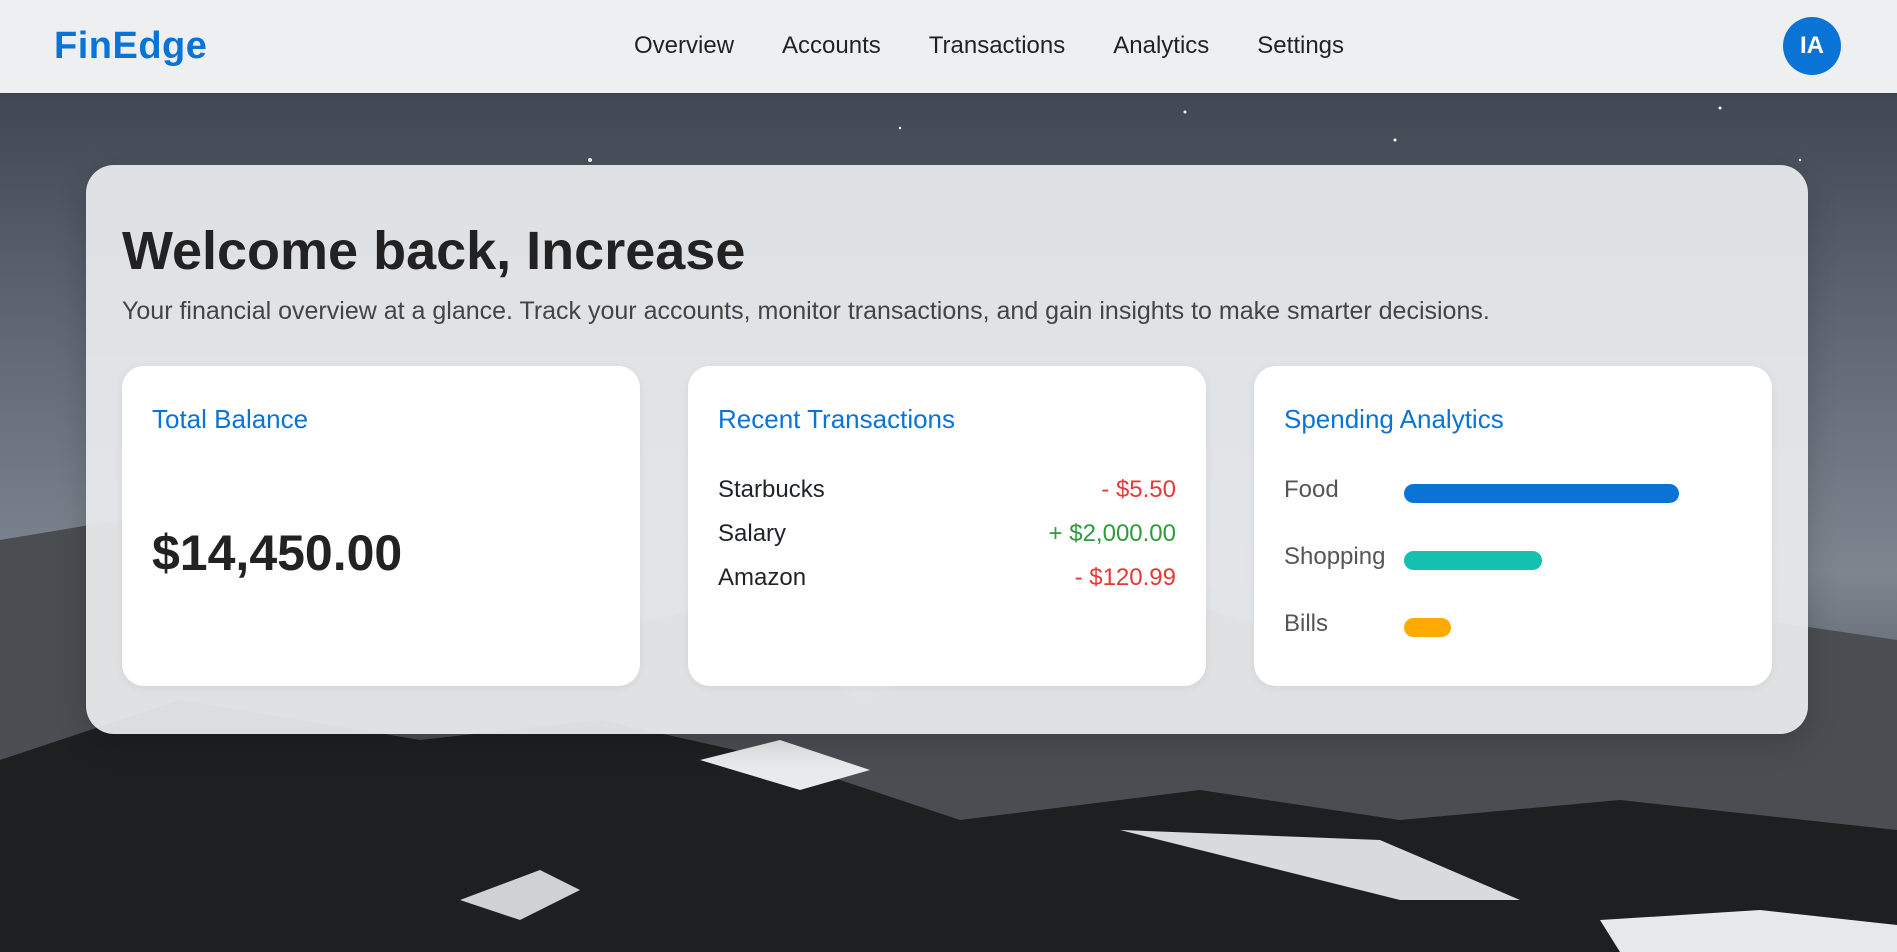 This screenshot has height=952, width=1897. I want to click on nav-settings: Settings, so click(1300, 46).